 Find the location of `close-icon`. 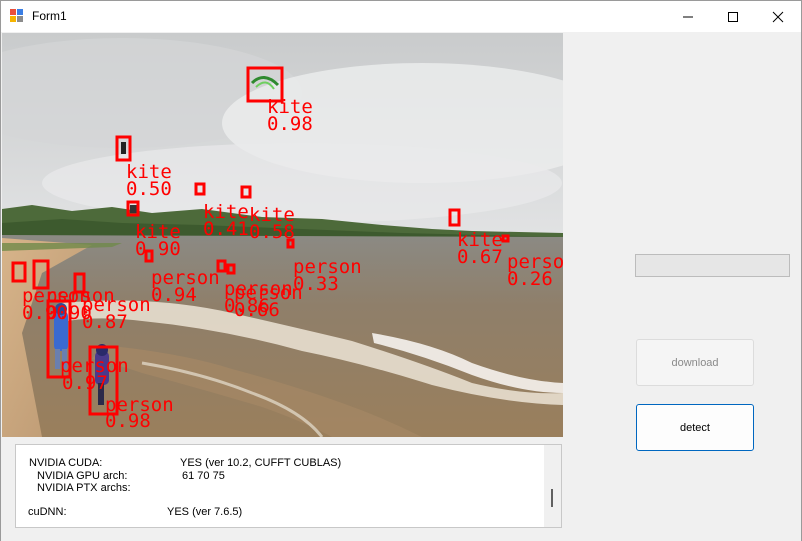

close-icon is located at coordinates (778, 16).